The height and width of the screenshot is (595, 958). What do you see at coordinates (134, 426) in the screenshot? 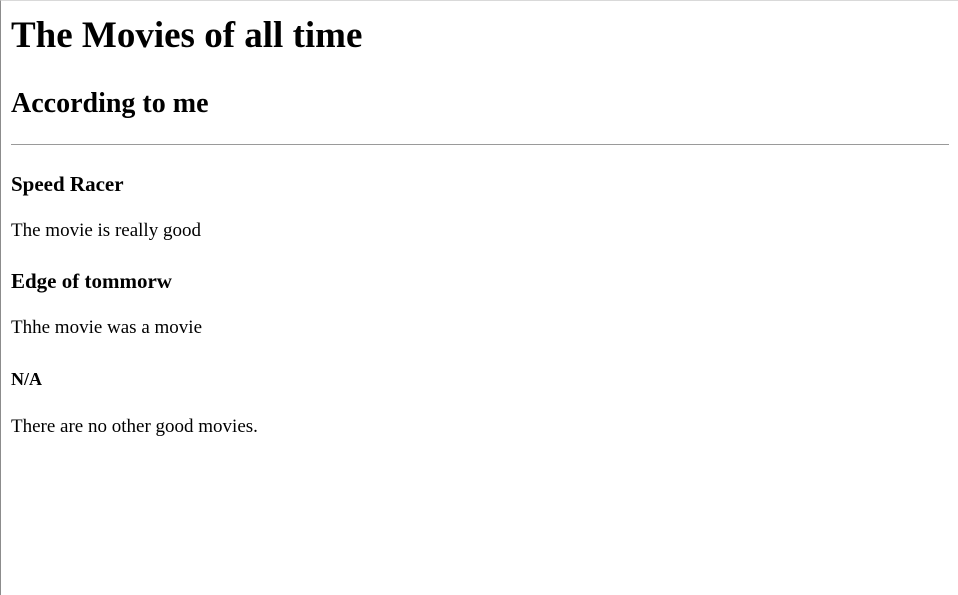
I see `movie-description: There are no other good movies.` at bounding box center [134, 426].